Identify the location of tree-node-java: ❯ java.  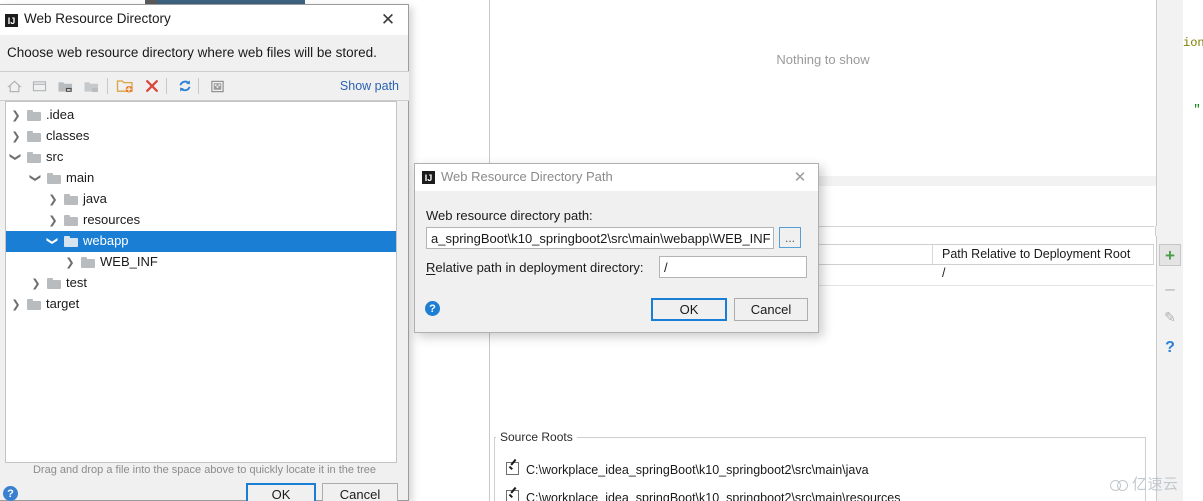
(201, 199).